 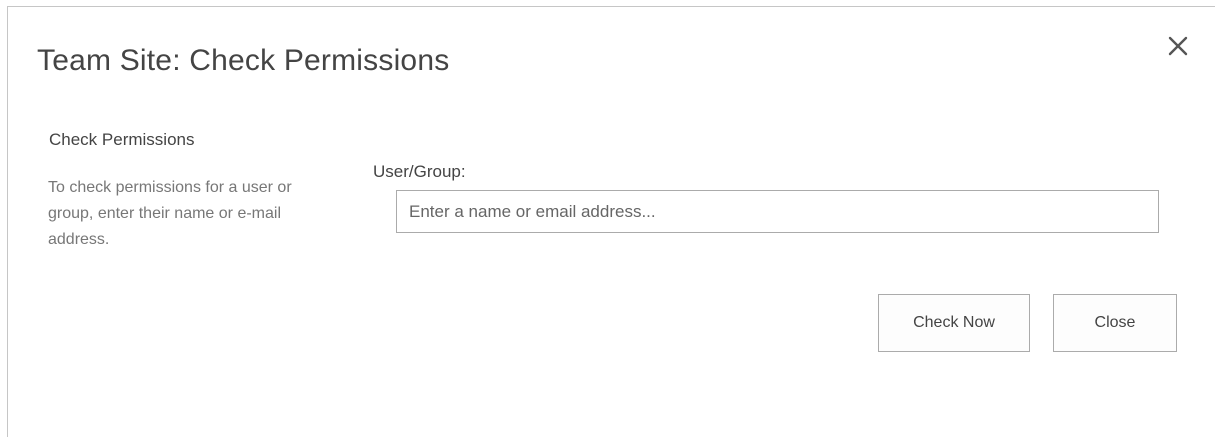 What do you see at coordinates (243, 60) in the screenshot?
I see `dialog-title: Team Site: Check Permissions` at bounding box center [243, 60].